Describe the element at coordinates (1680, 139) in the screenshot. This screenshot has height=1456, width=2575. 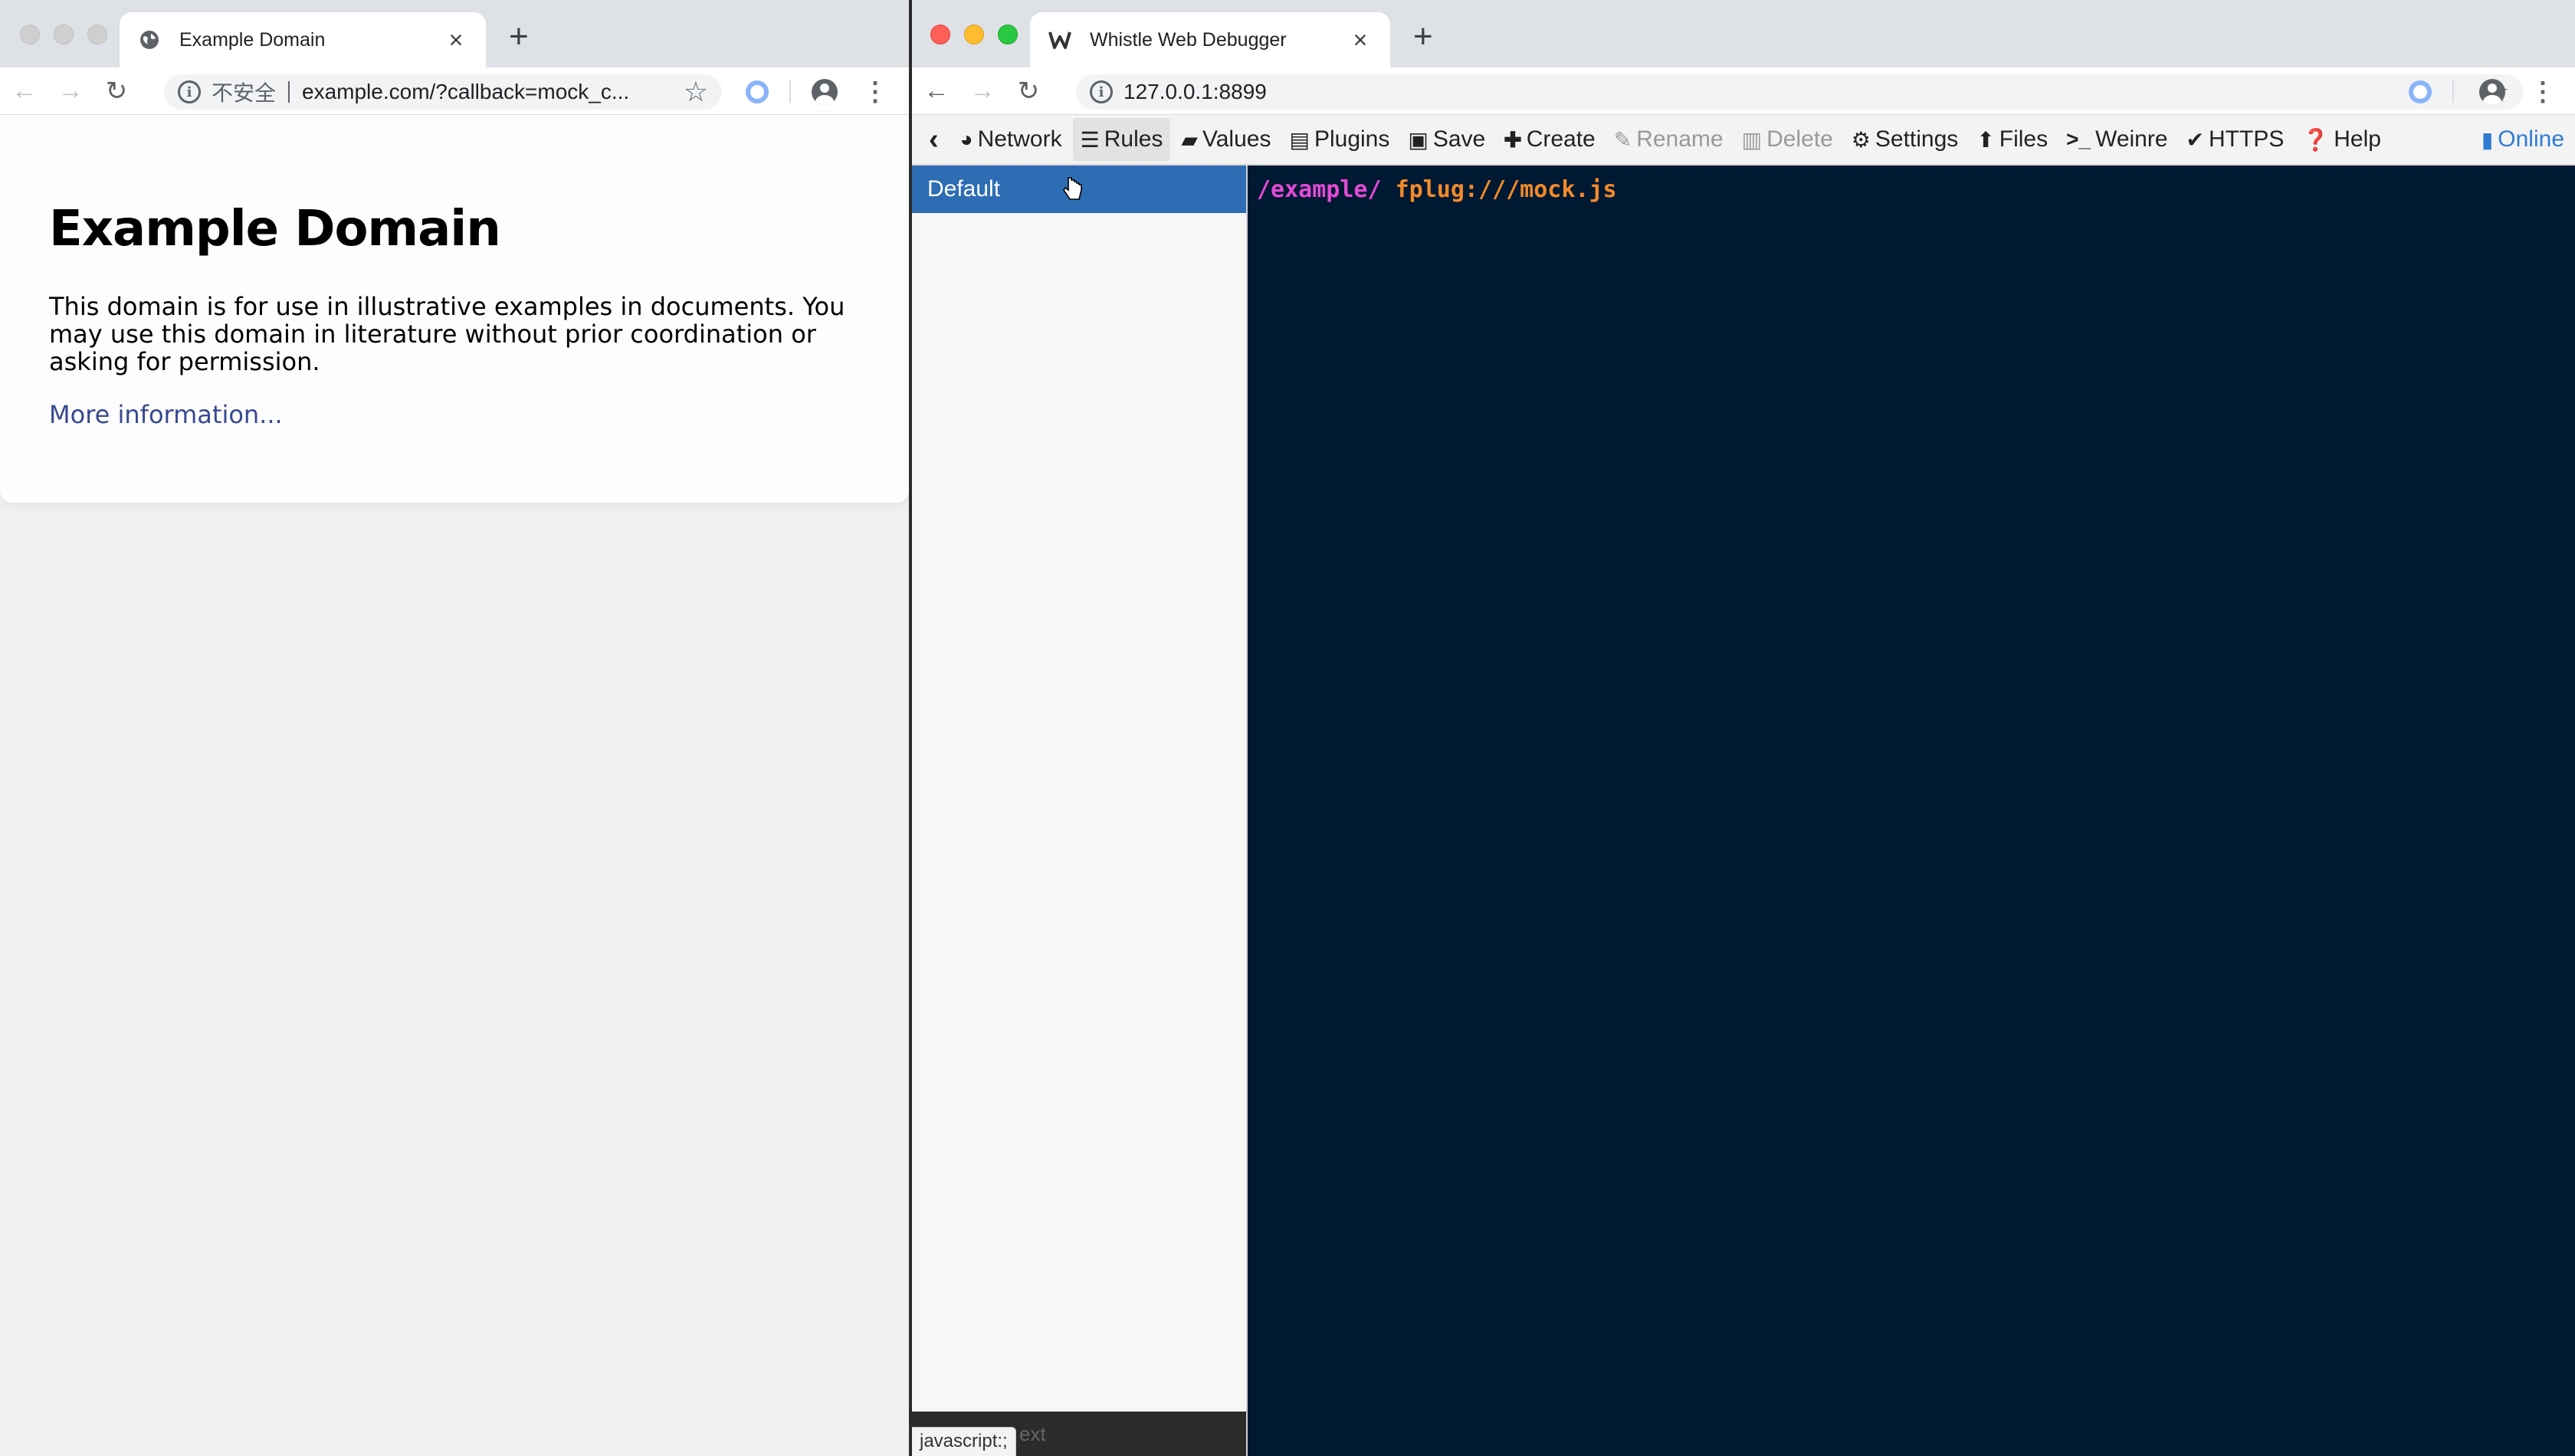
I see `menu-label: Rename` at that location.